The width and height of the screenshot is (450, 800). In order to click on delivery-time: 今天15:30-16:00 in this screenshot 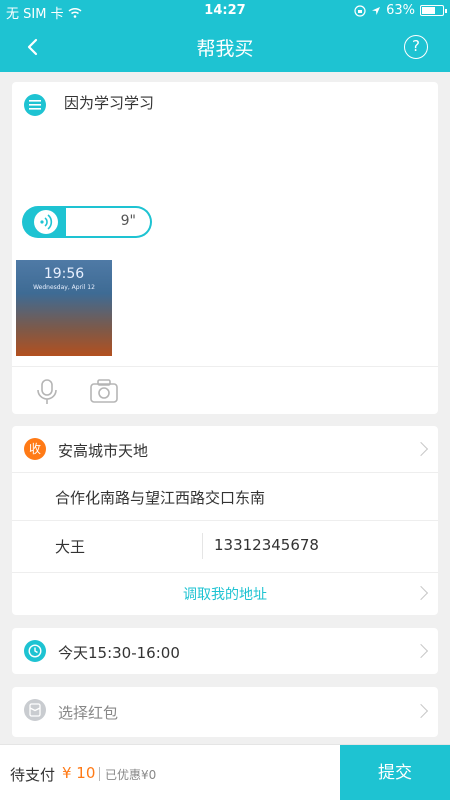, I will do `click(119, 653)`.